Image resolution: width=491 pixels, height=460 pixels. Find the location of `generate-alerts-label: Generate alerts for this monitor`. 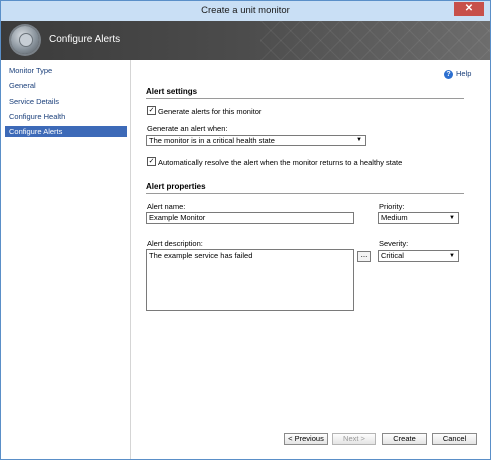

generate-alerts-label: Generate alerts for this monitor is located at coordinates (210, 111).